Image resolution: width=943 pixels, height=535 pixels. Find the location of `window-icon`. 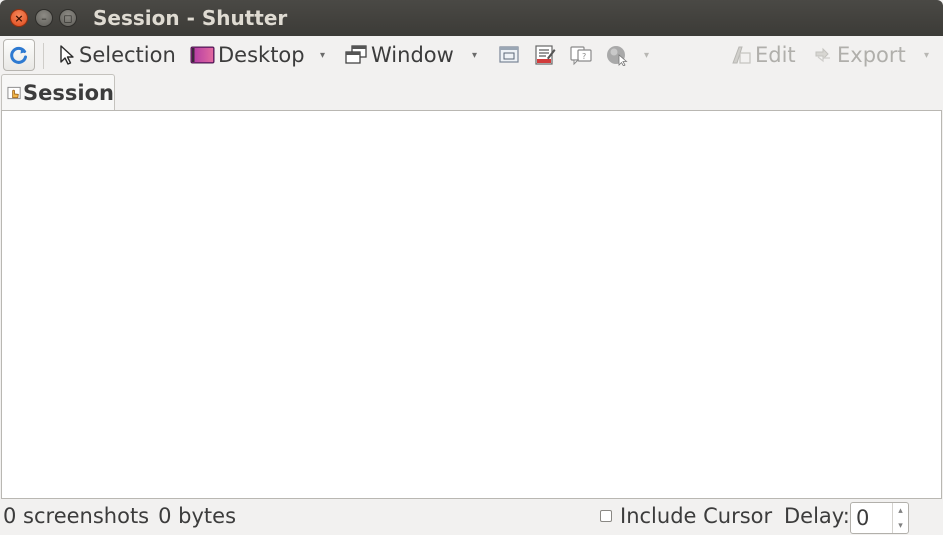

window-icon is located at coordinates (356, 54).